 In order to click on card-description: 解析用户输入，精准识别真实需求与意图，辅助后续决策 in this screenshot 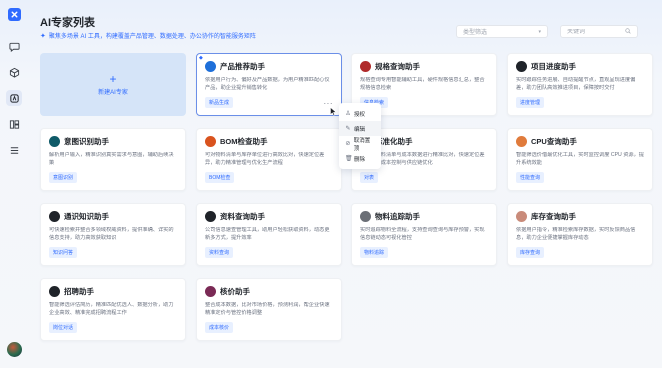, I will do `click(111, 159)`.